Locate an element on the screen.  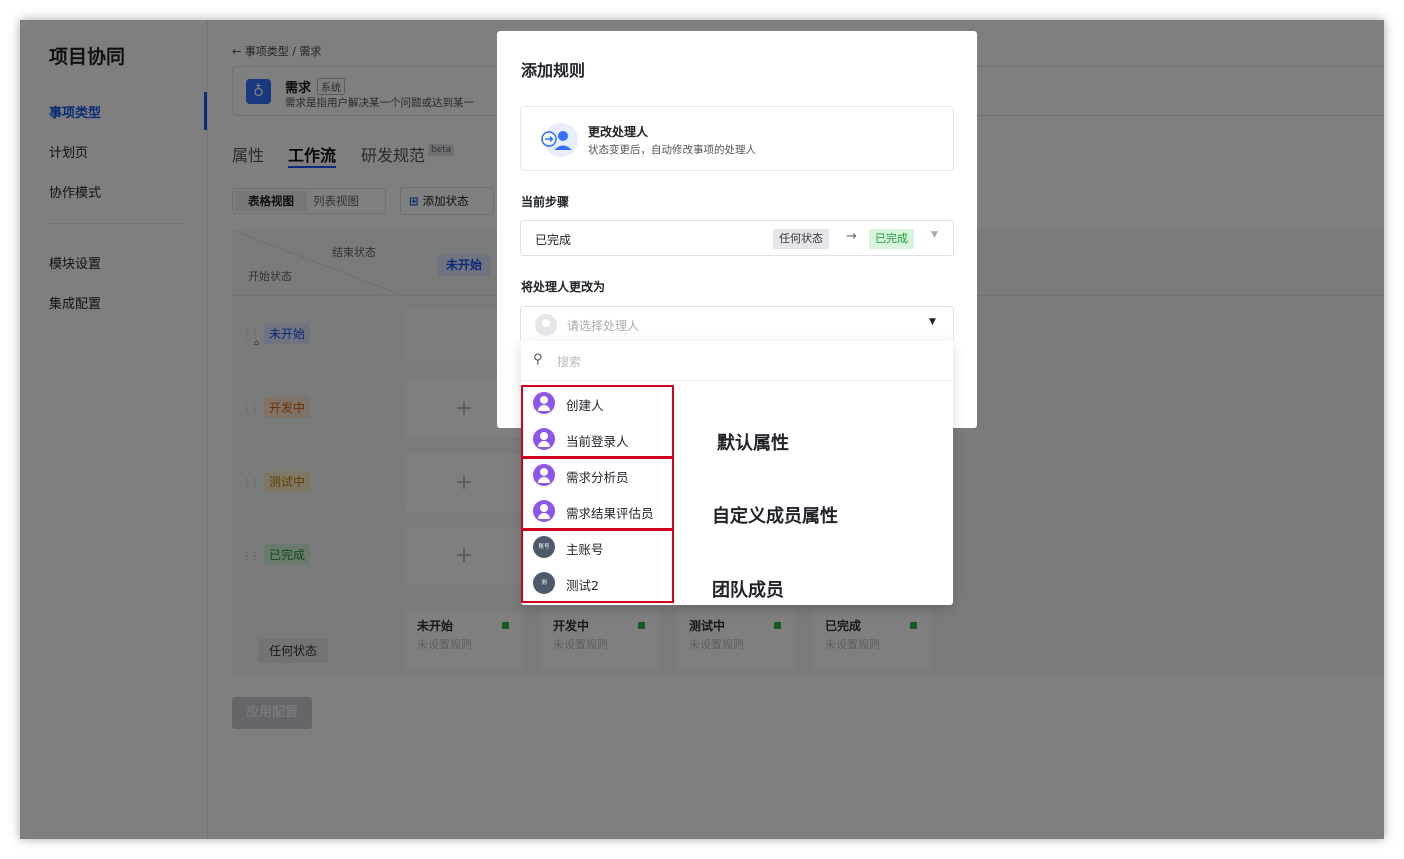
rule-type-card: 更改处理人 状态变更后，自动修改事项的处理人 is located at coordinates (737, 138).